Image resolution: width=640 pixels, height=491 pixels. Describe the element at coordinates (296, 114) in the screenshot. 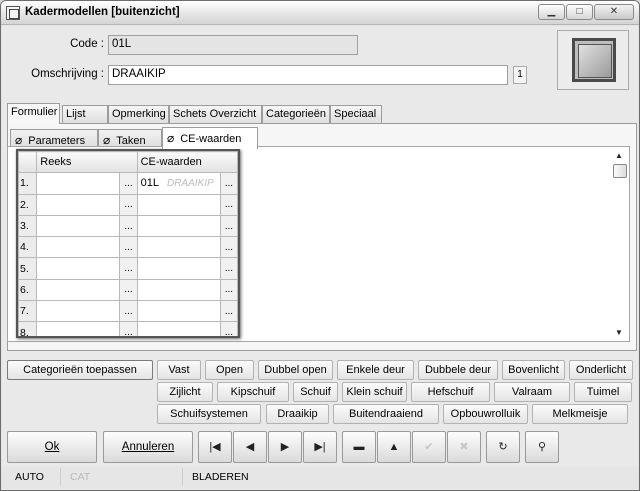

I see `tab-categorieen: Categorieën` at that location.